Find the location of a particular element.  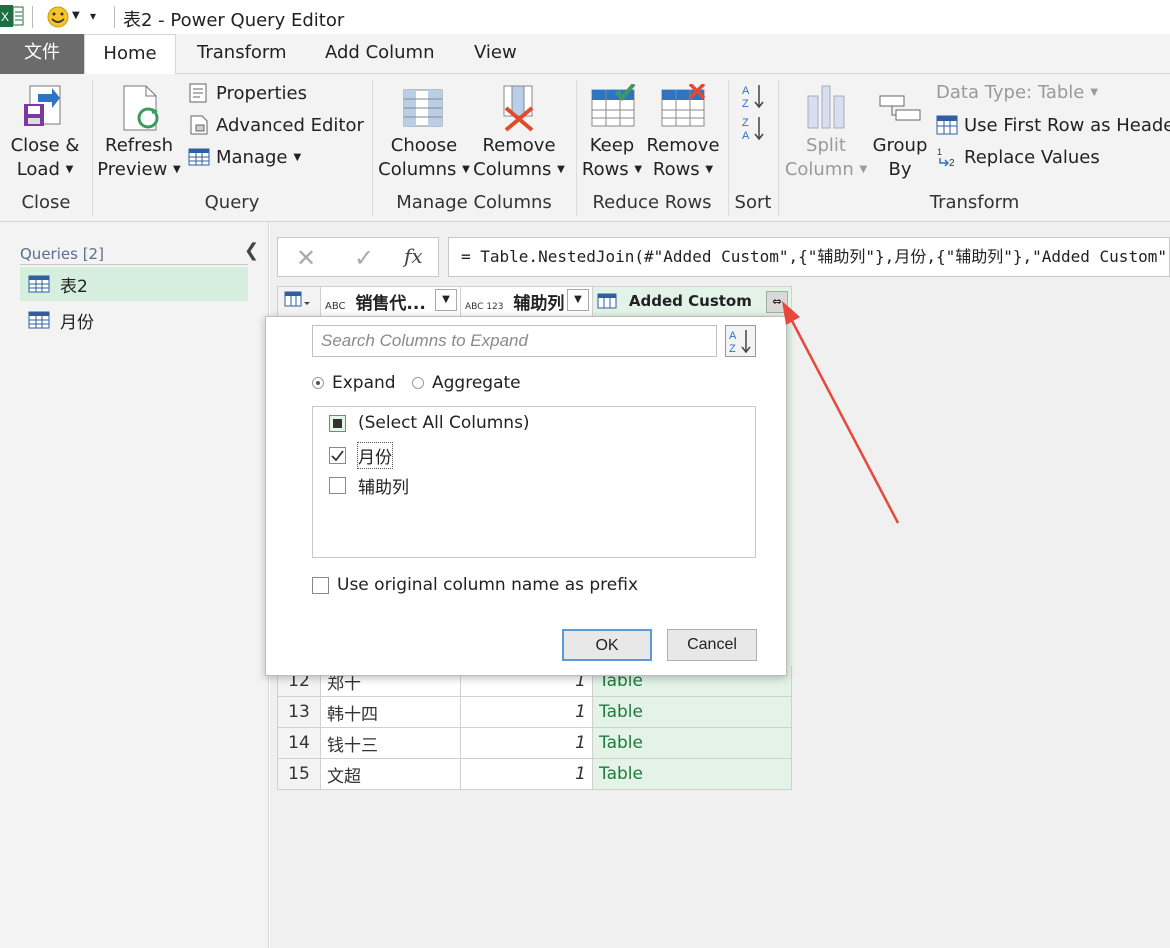

row-number: 14 is located at coordinates (299, 743).